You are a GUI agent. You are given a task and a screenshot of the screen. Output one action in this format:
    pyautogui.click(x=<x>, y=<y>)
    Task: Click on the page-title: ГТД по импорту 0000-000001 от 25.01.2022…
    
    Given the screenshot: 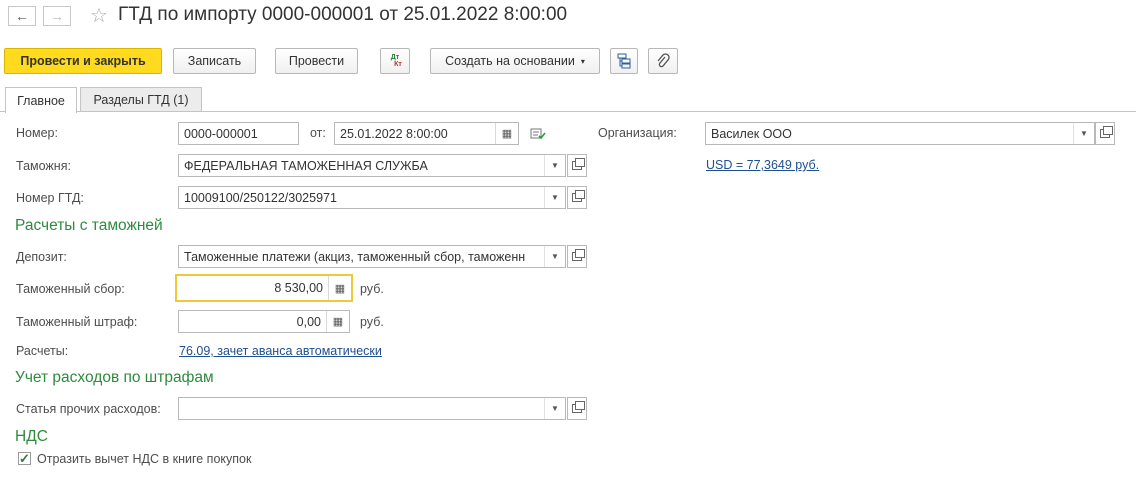 What is the action you would take?
    pyautogui.click(x=343, y=14)
    